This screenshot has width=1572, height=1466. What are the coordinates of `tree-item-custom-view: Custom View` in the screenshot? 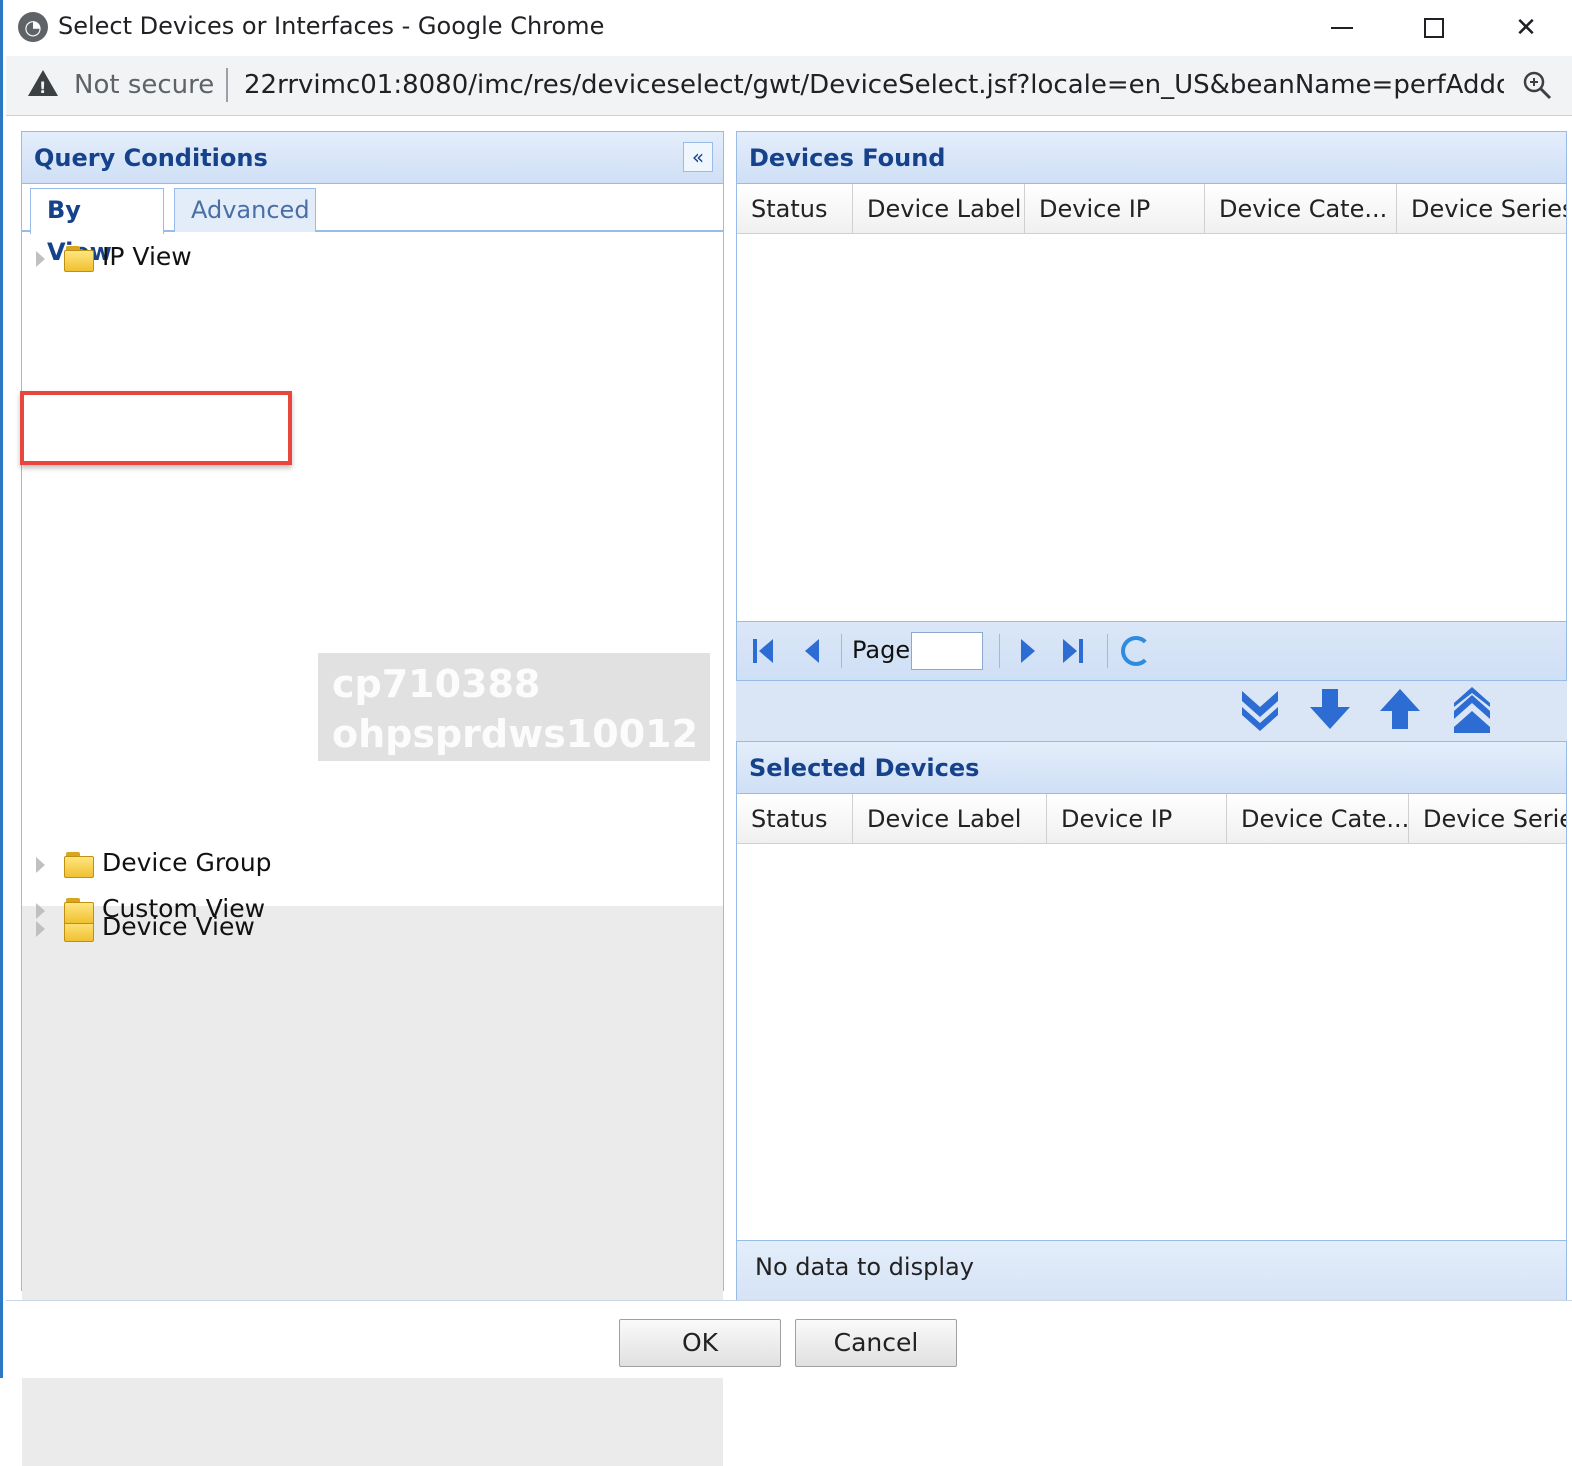 It's located at (372, 911).